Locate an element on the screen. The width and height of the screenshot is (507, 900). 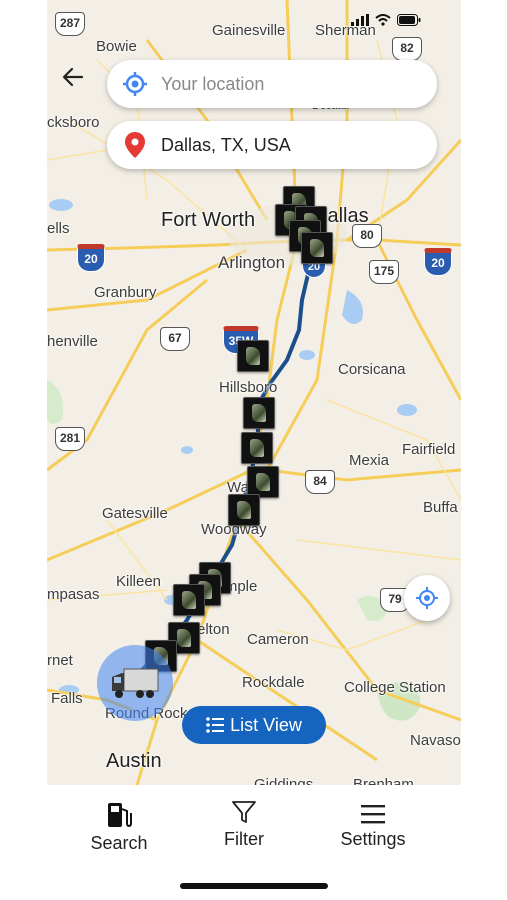
origin-input: Your location is located at coordinates (272, 84).